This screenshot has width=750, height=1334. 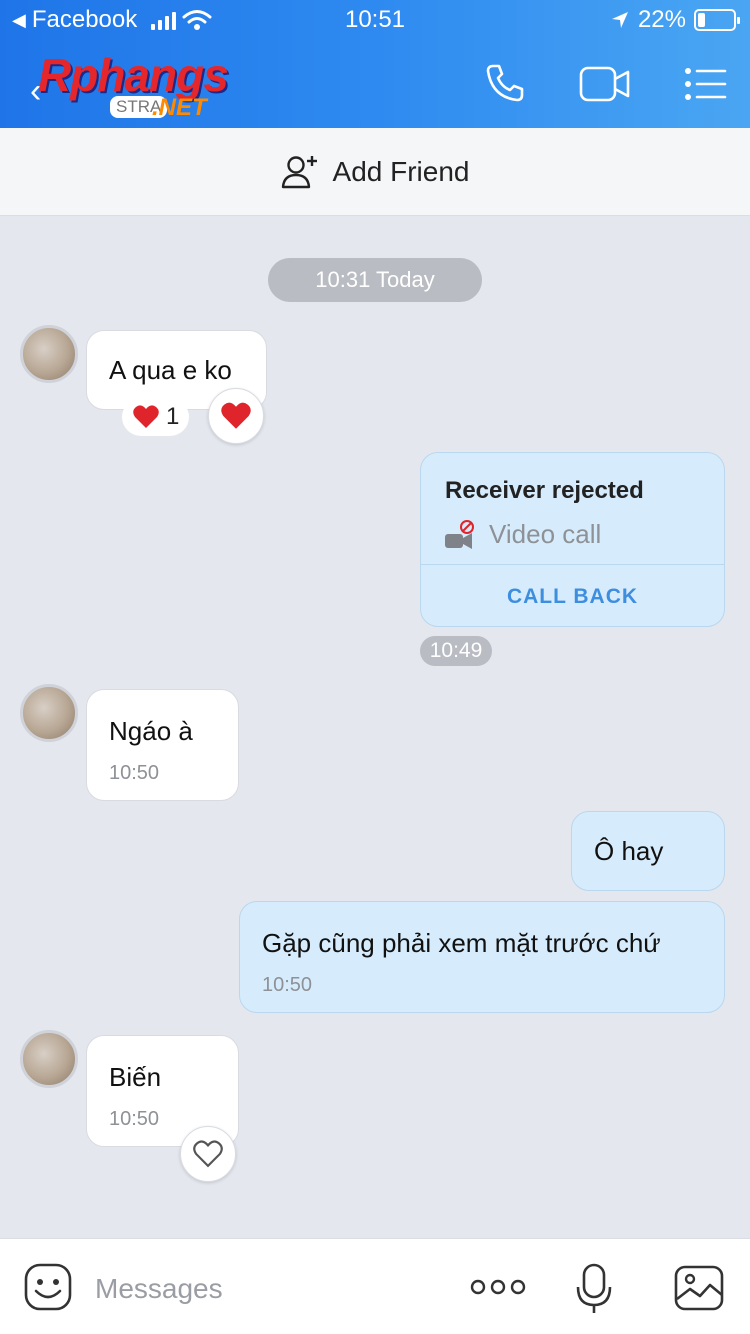 What do you see at coordinates (179, 107) in the screenshot?
I see `logo-sub-right: .NET` at bounding box center [179, 107].